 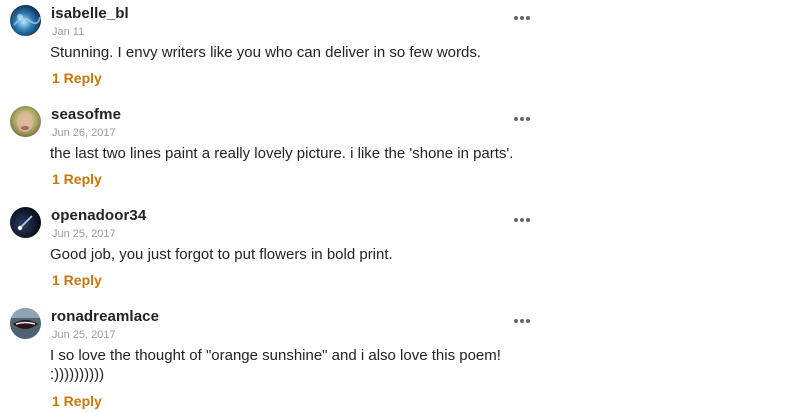 I want to click on avatar-lips-icon, so click(x=25, y=323).